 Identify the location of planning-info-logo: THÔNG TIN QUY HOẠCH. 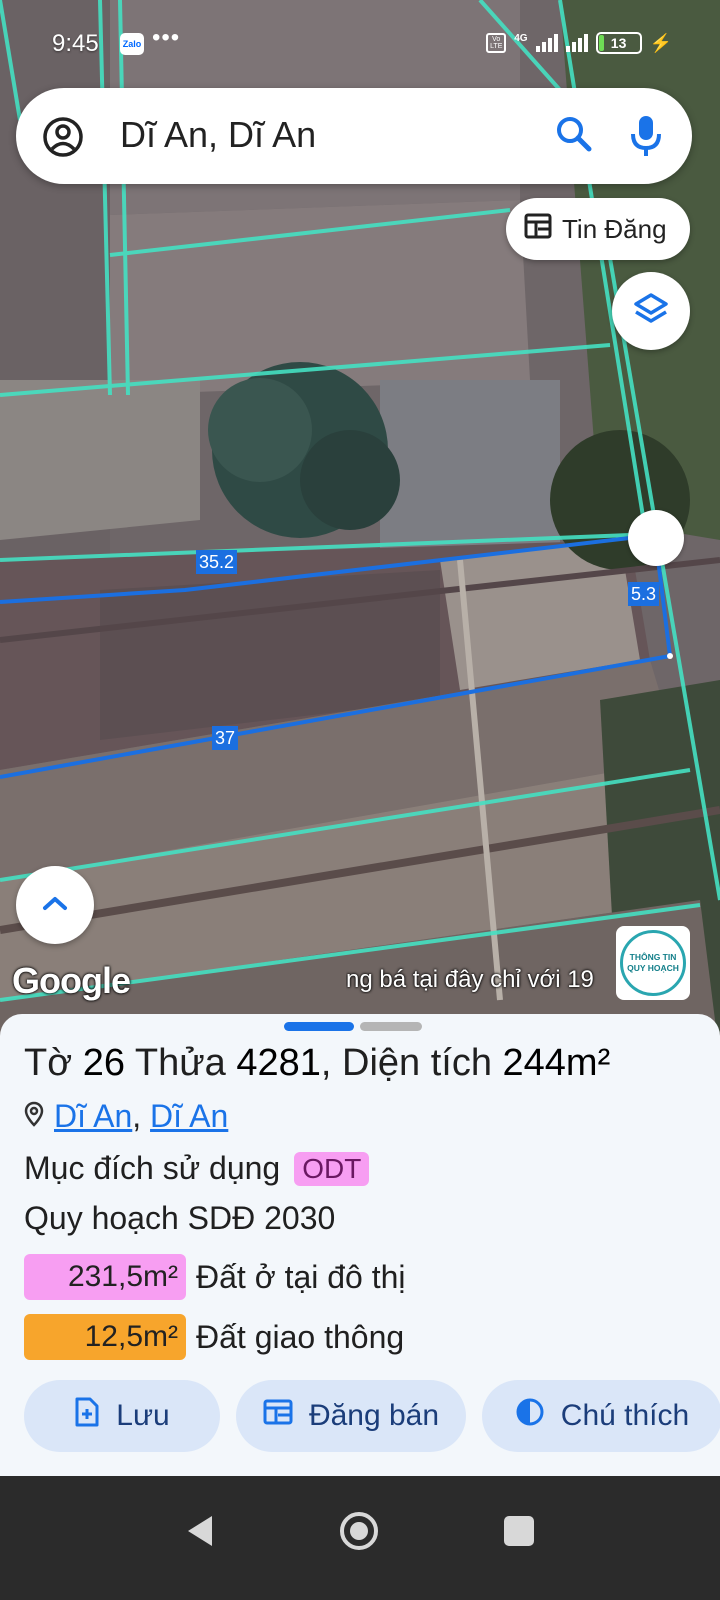
(653, 963).